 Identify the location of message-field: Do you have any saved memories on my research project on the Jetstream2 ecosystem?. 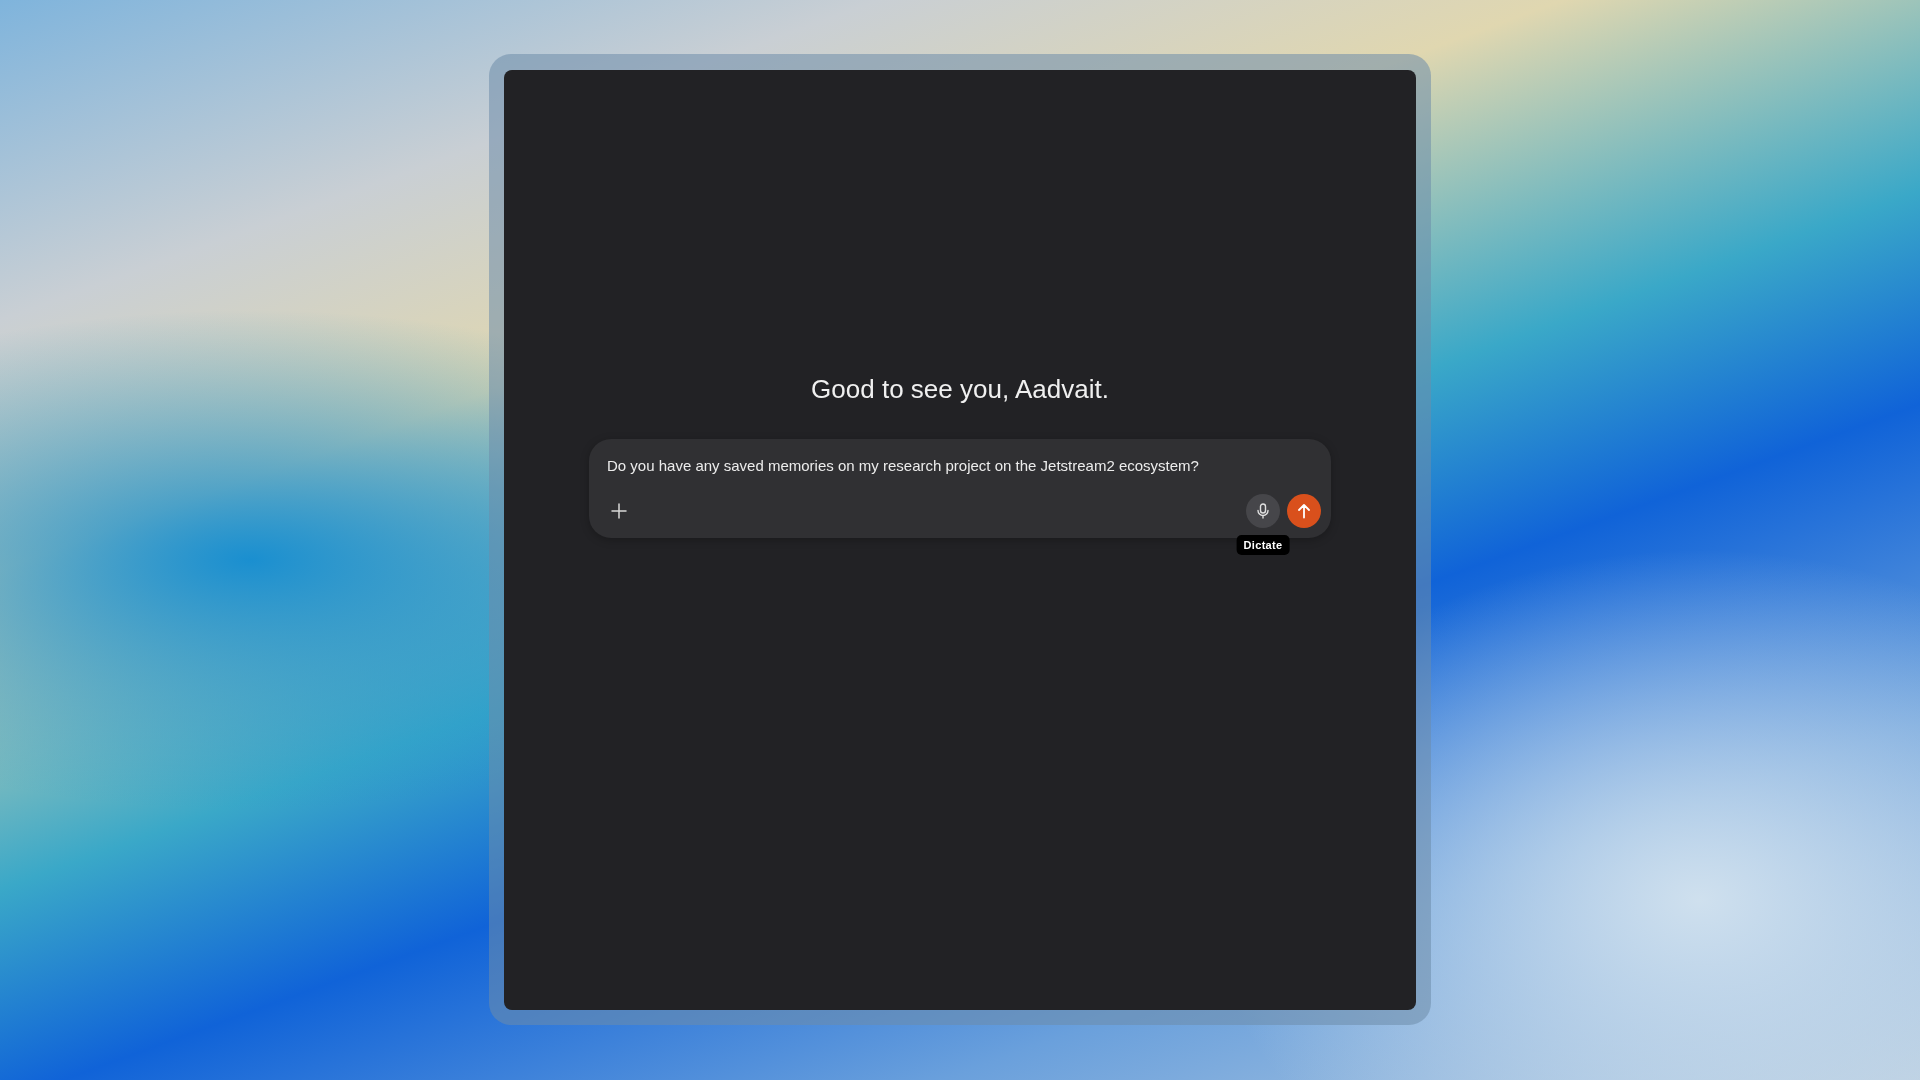
(964, 465).